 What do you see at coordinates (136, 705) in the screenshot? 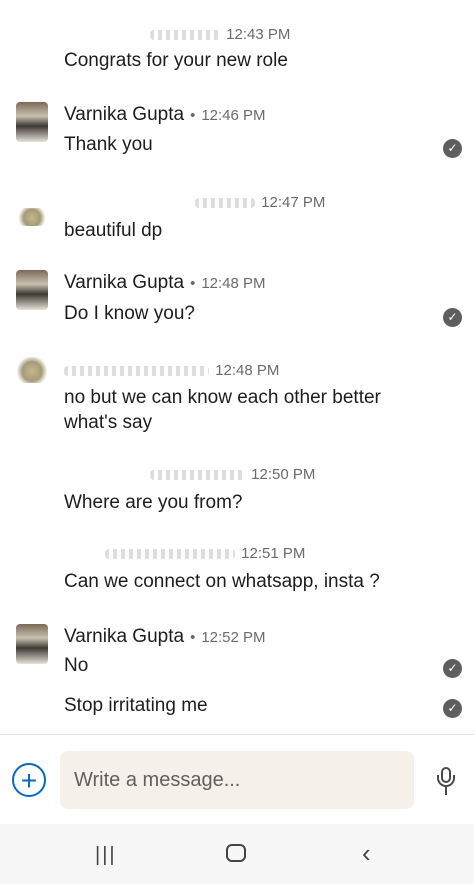
I see `message-text: Stop irritating me` at bounding box center [136, 705].